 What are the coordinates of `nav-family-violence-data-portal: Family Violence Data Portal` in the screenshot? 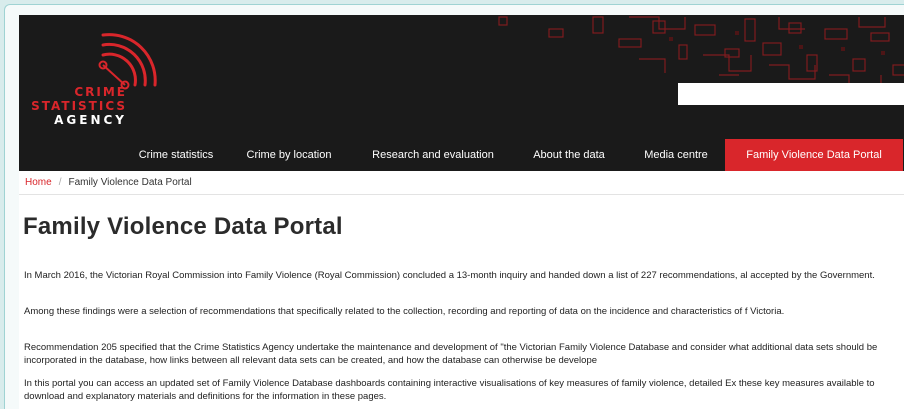 It's located at (814, 155).